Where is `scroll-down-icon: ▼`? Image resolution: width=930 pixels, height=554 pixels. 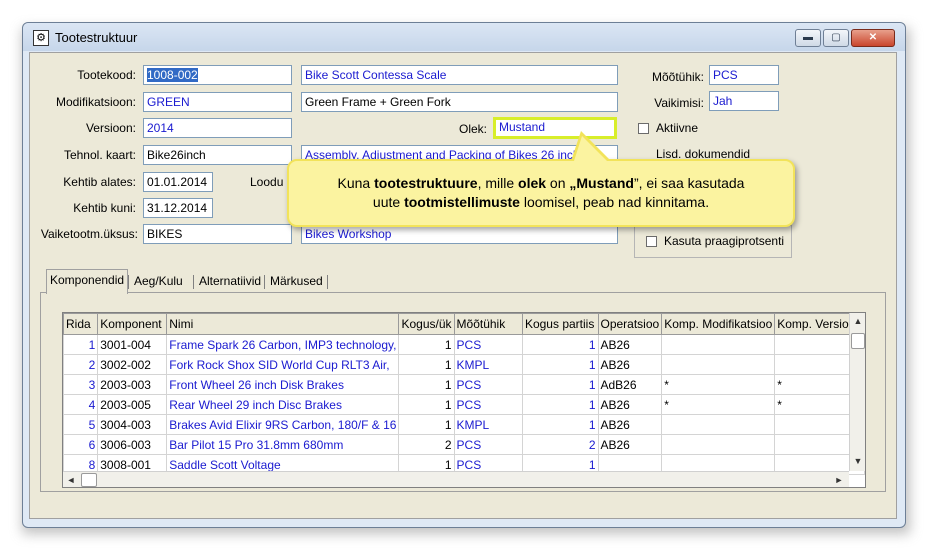
scroll-down-icon: ▼ is located at coordinates (857, 461).